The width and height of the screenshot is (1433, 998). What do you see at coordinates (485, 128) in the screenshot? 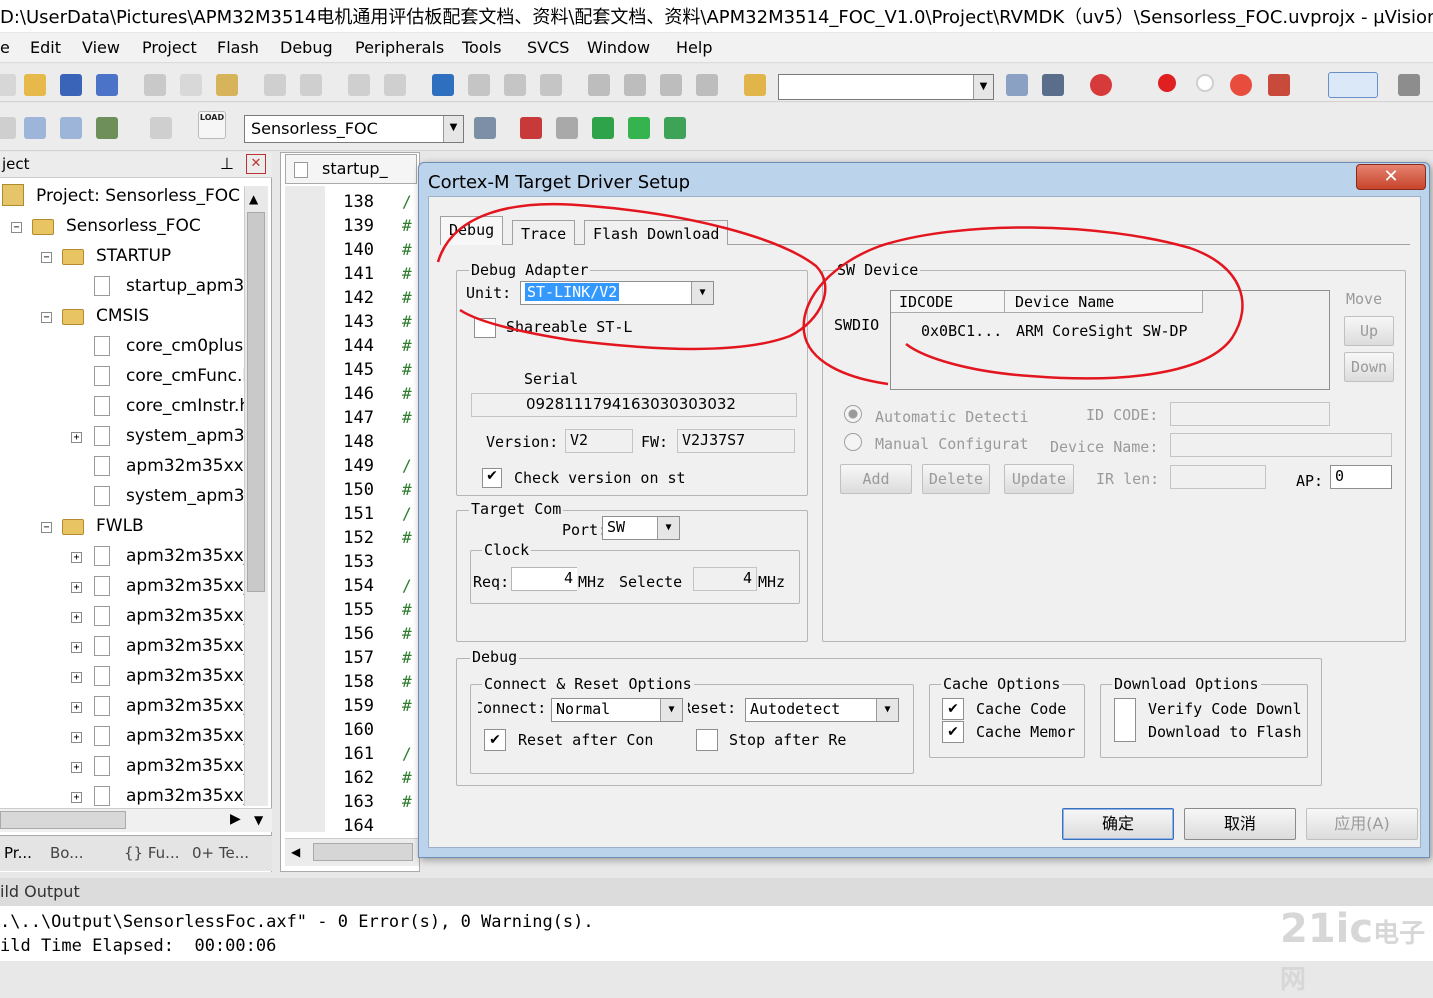
I see `target-options-icon` at bounding box center [485, 128].